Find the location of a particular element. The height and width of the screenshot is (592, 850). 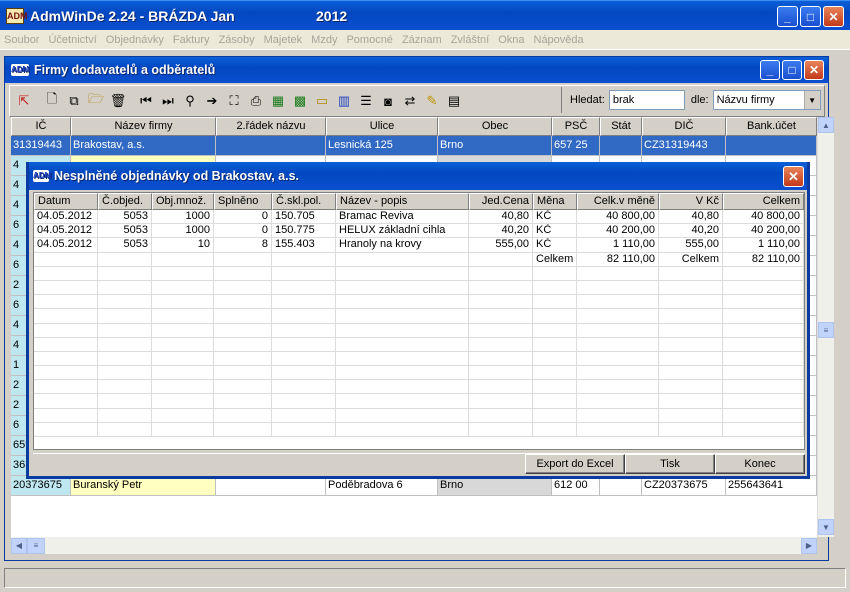

scroll-up-icon: ▲ is located at coordinates (826, 125).